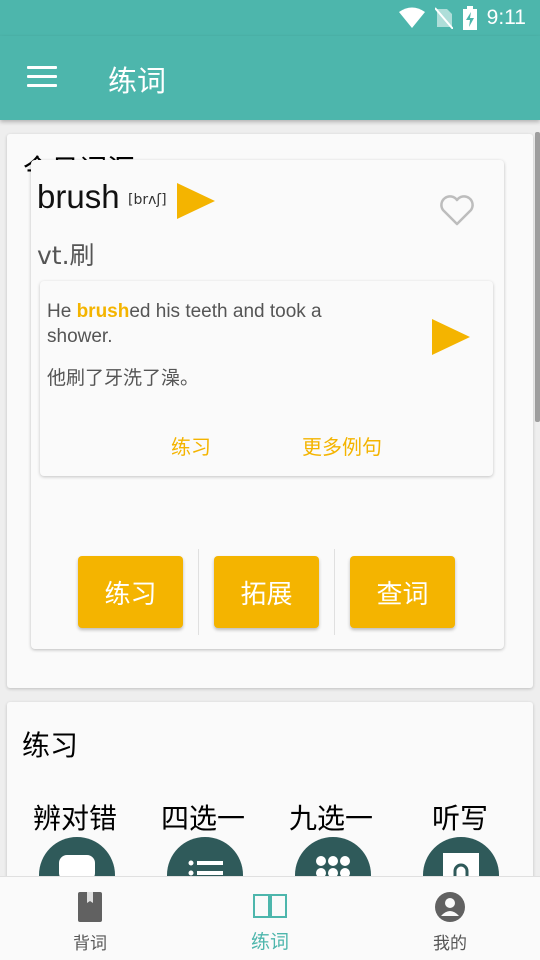  I want to click on example-highlight: brush, so click(103, 311).